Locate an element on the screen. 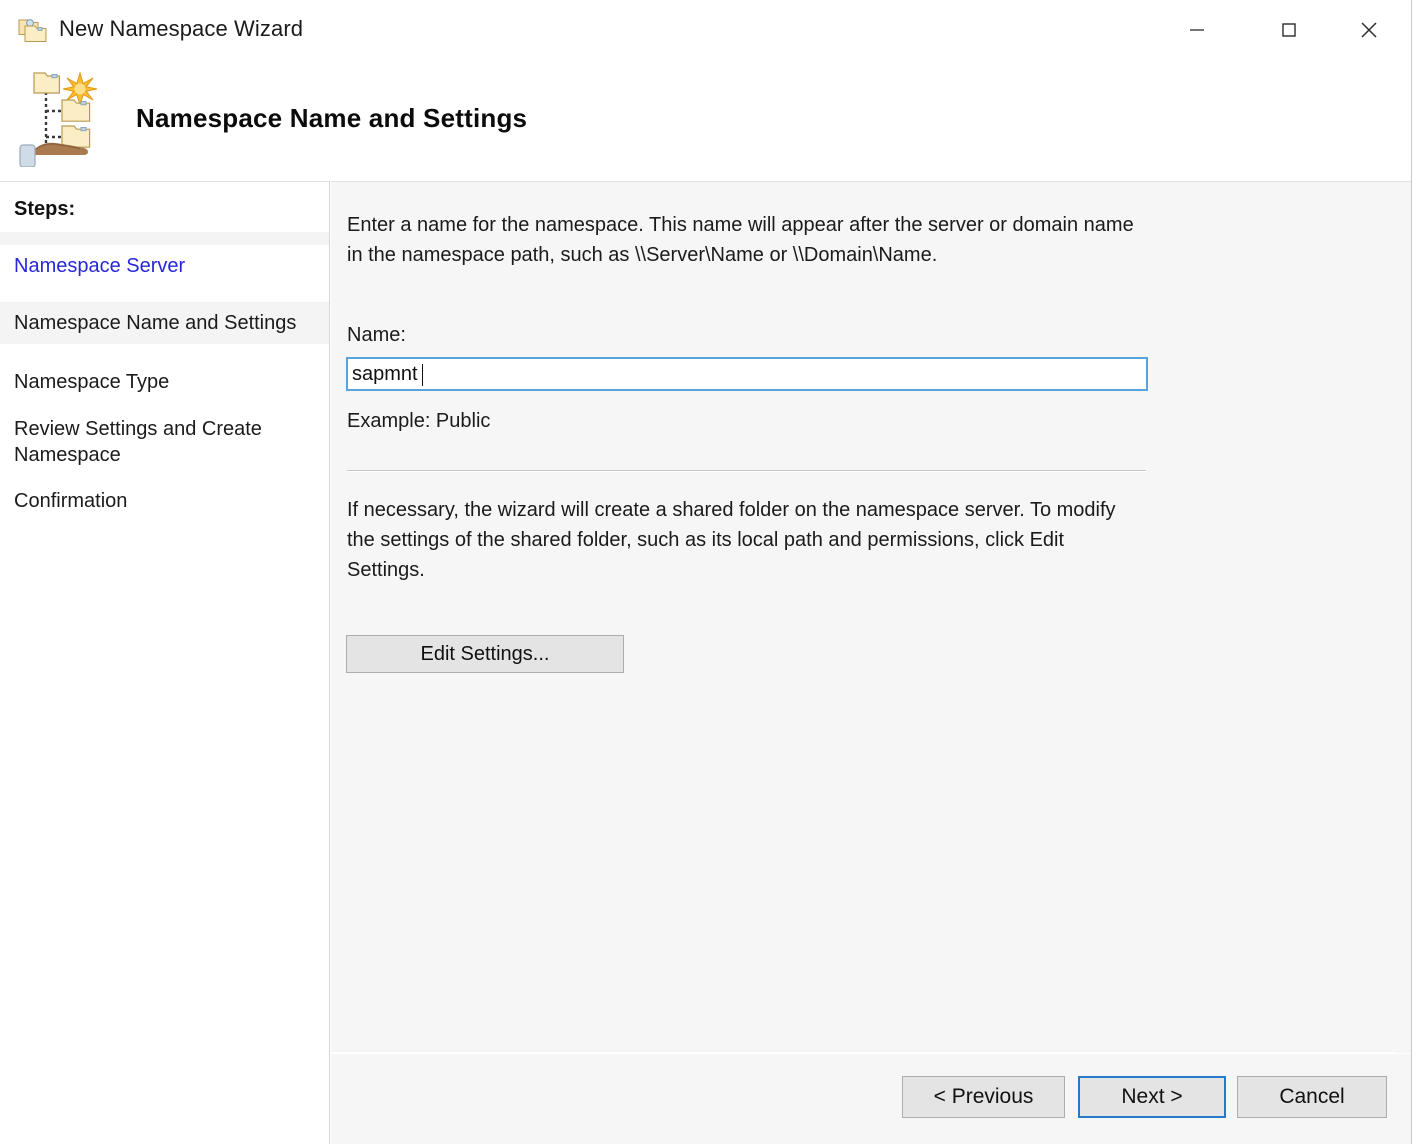 The height and width of the screenshot is (1144, 1428). sidebar-item-namespace-type: Namespace Type is located at coordinates (164, 382).